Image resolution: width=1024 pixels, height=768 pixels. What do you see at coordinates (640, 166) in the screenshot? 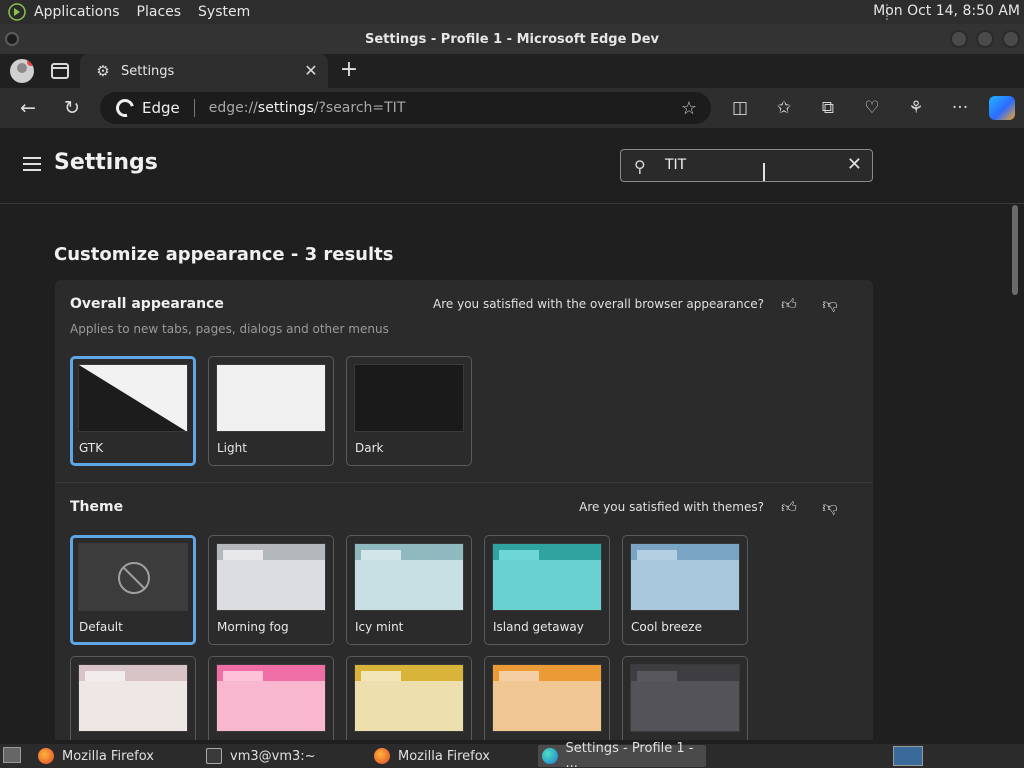
I see `search-icon: ⚲` at bounding box center [640, 166].